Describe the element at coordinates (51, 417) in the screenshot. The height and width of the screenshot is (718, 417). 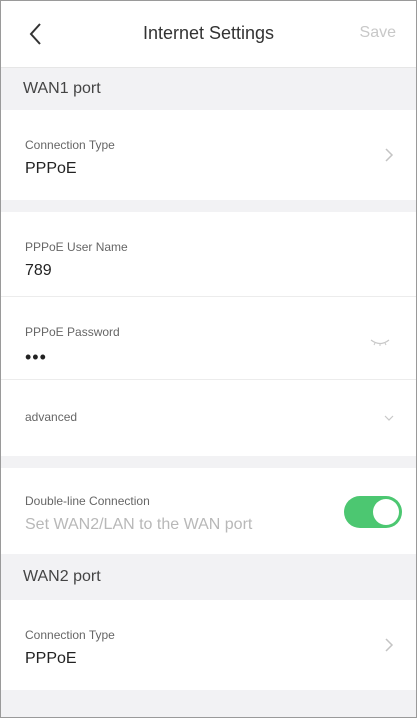
I see `advanced-label: advanced` at that location.